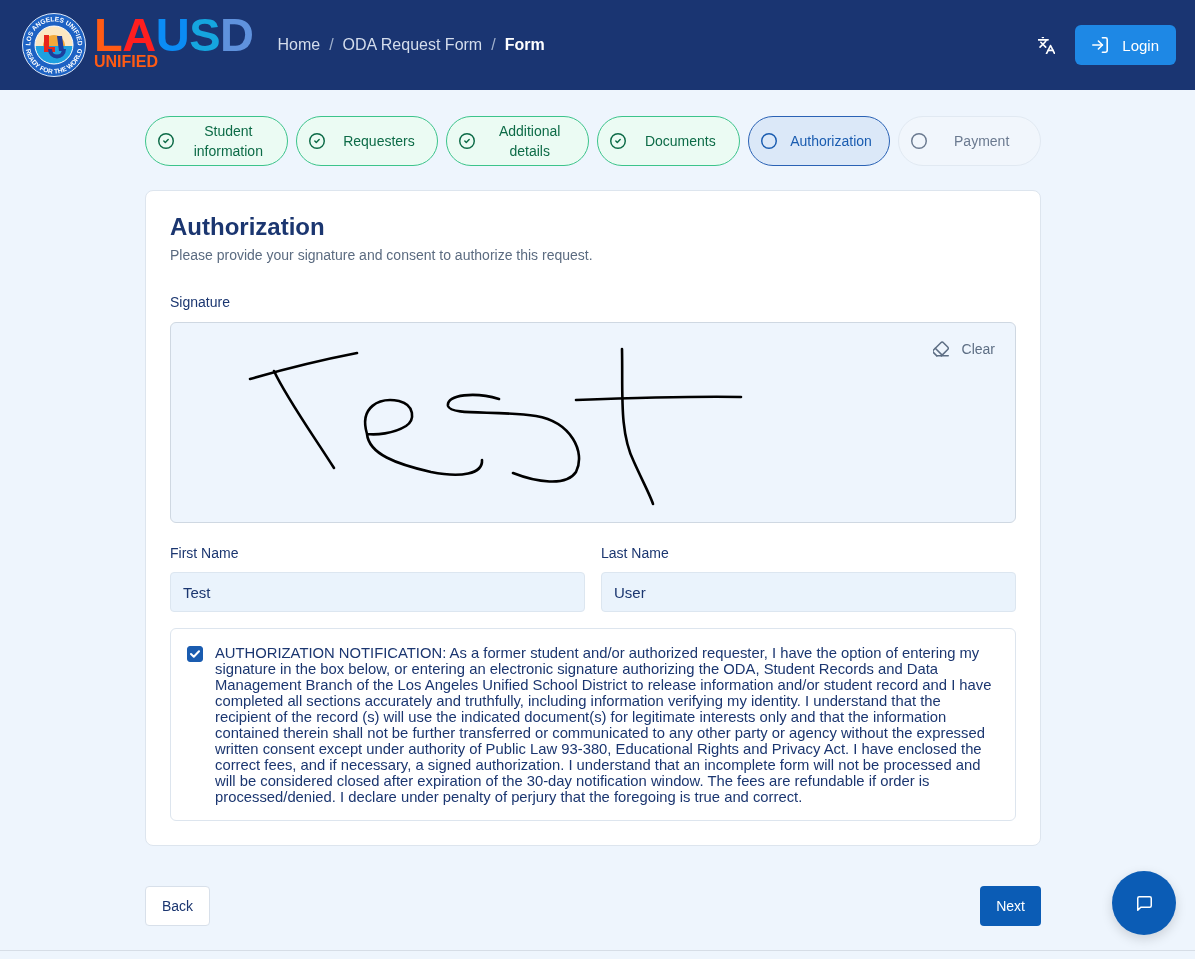 This screenshot has height=959, width=1195. Describe the element at coordinates (367, 141) in the screenshot. I see `step-button: Requesters` at that location.